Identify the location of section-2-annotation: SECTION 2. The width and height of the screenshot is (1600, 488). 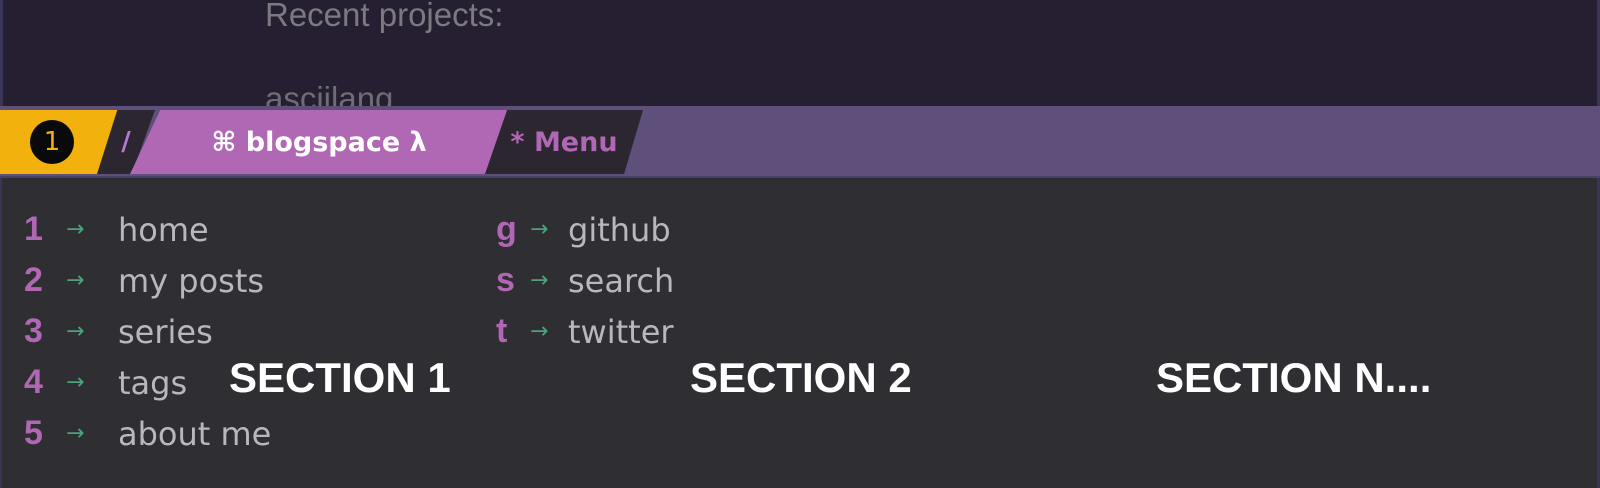
(801, 377).